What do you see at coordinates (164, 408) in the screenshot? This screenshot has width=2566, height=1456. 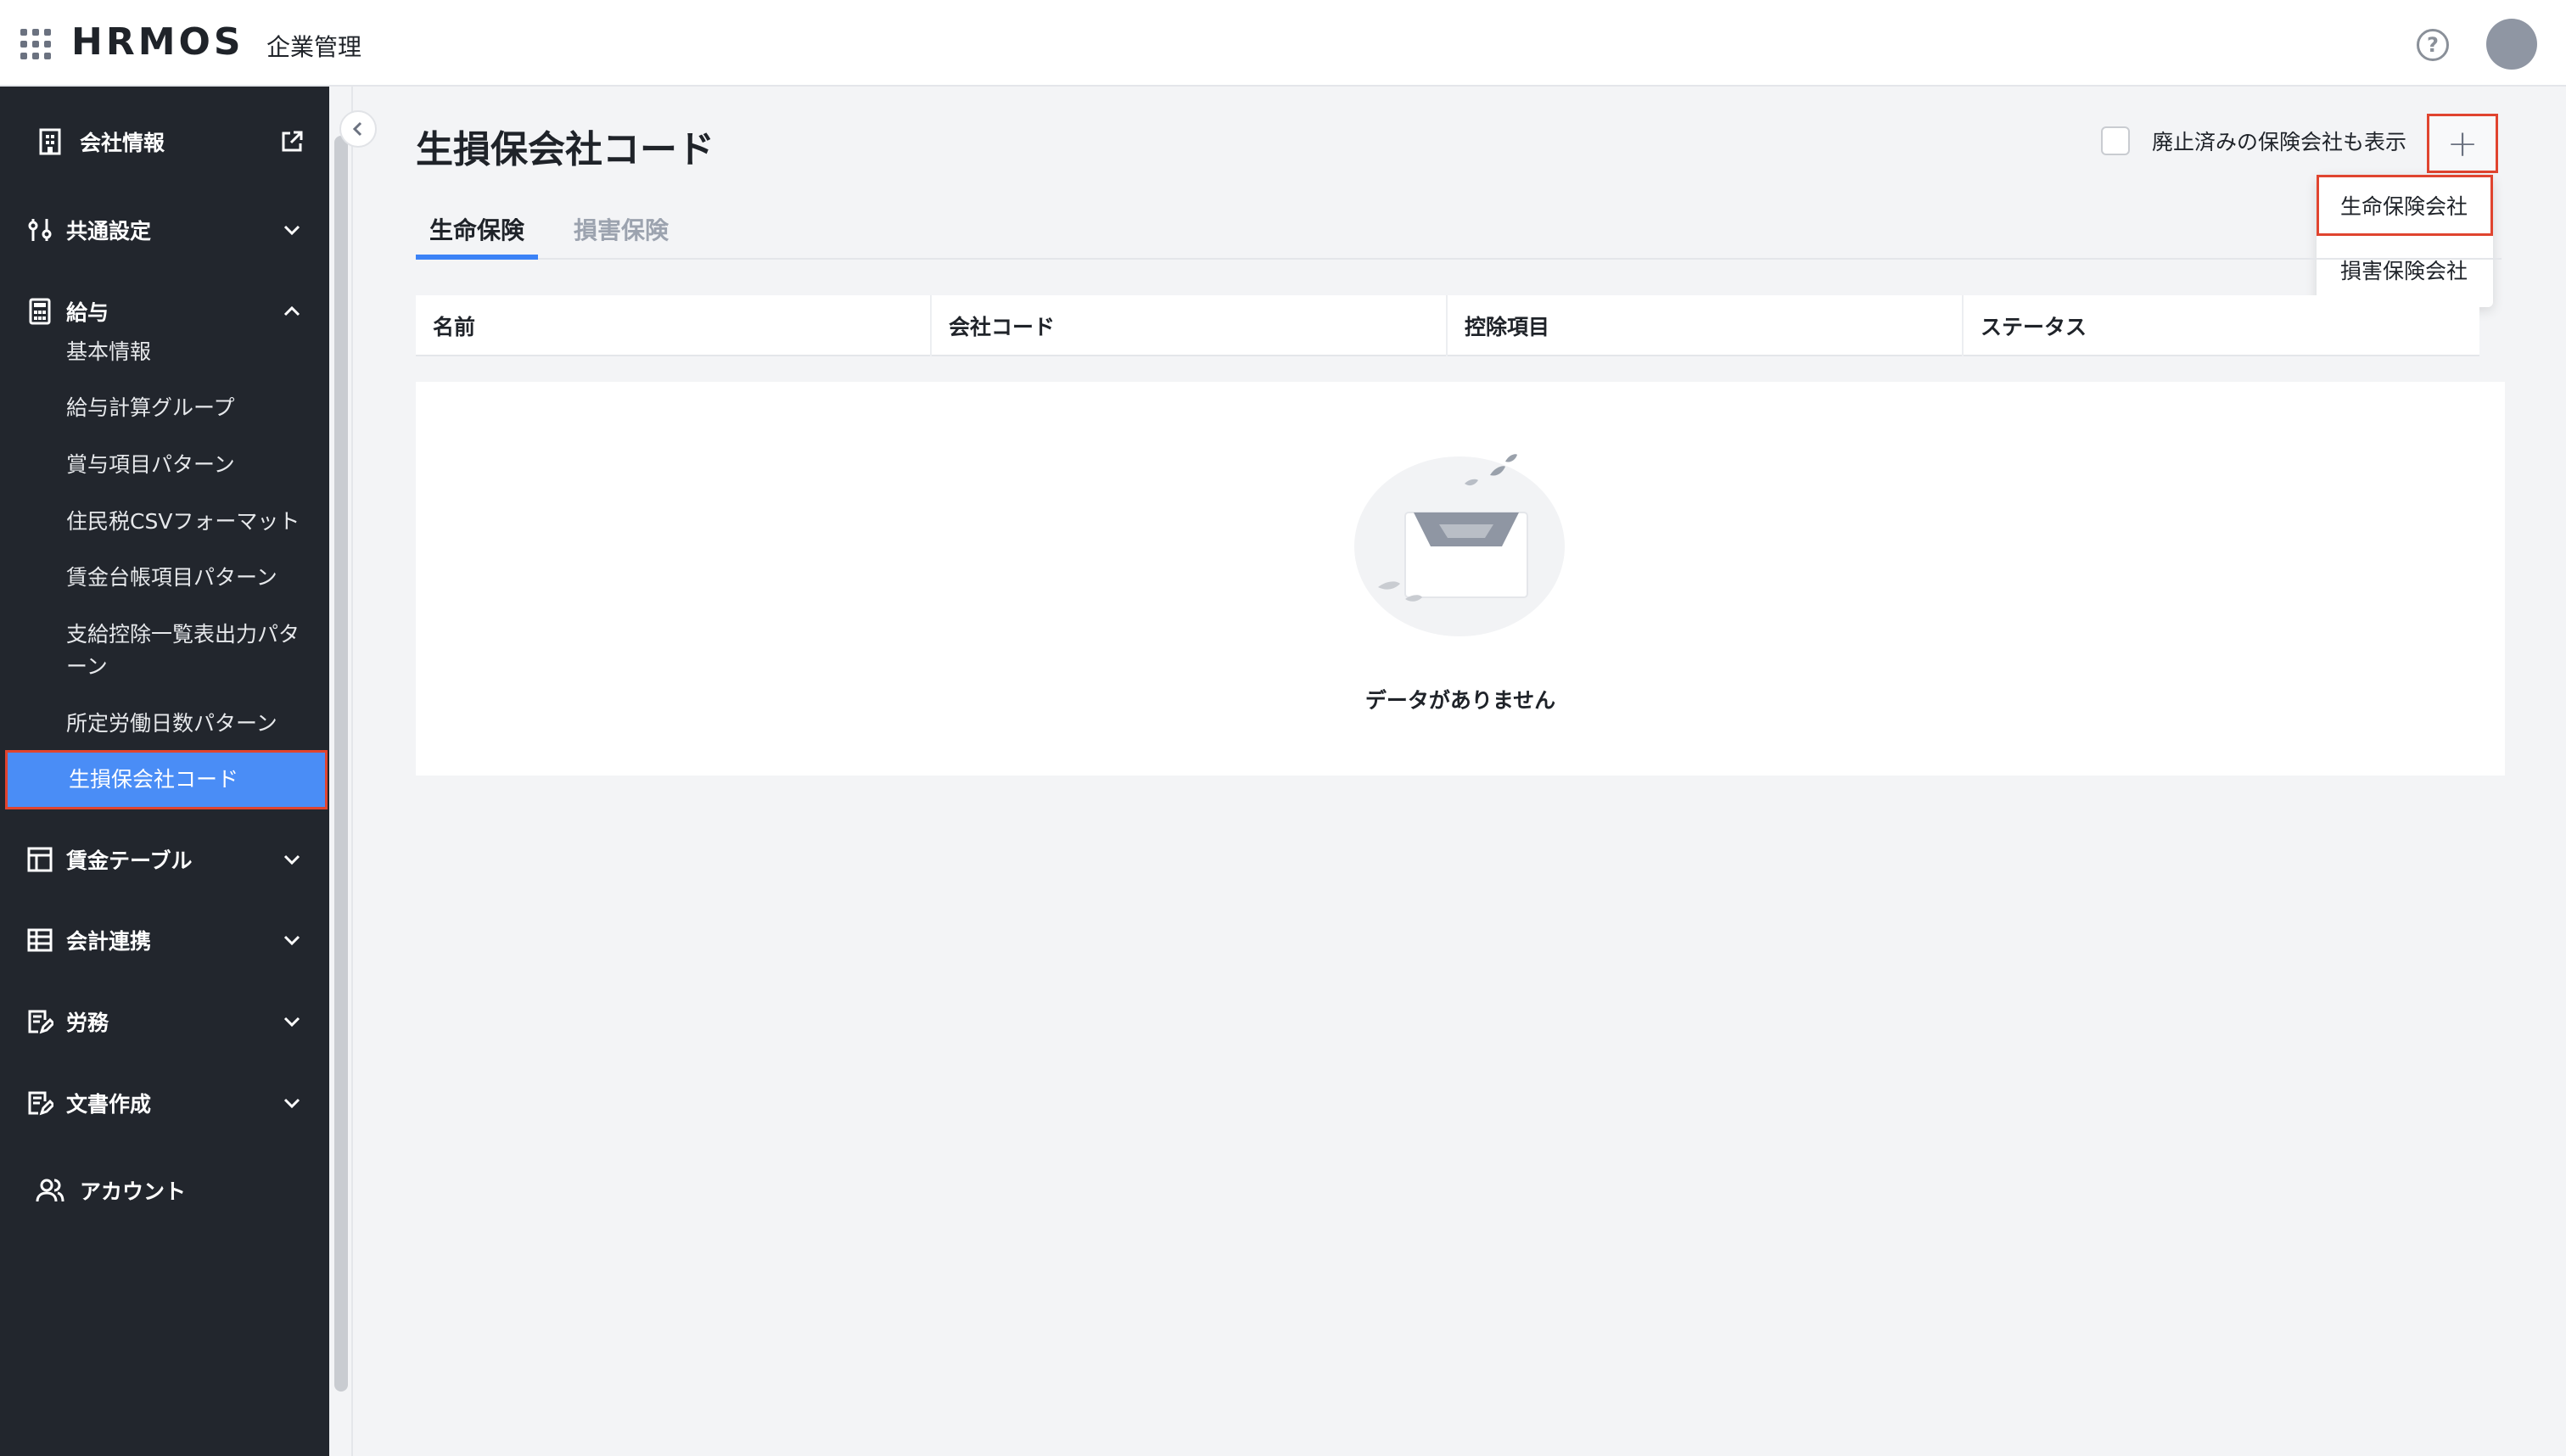 I see `sidebar-subitem-payroll-group: 給与計算グループ` at bounding box center [164, 408].